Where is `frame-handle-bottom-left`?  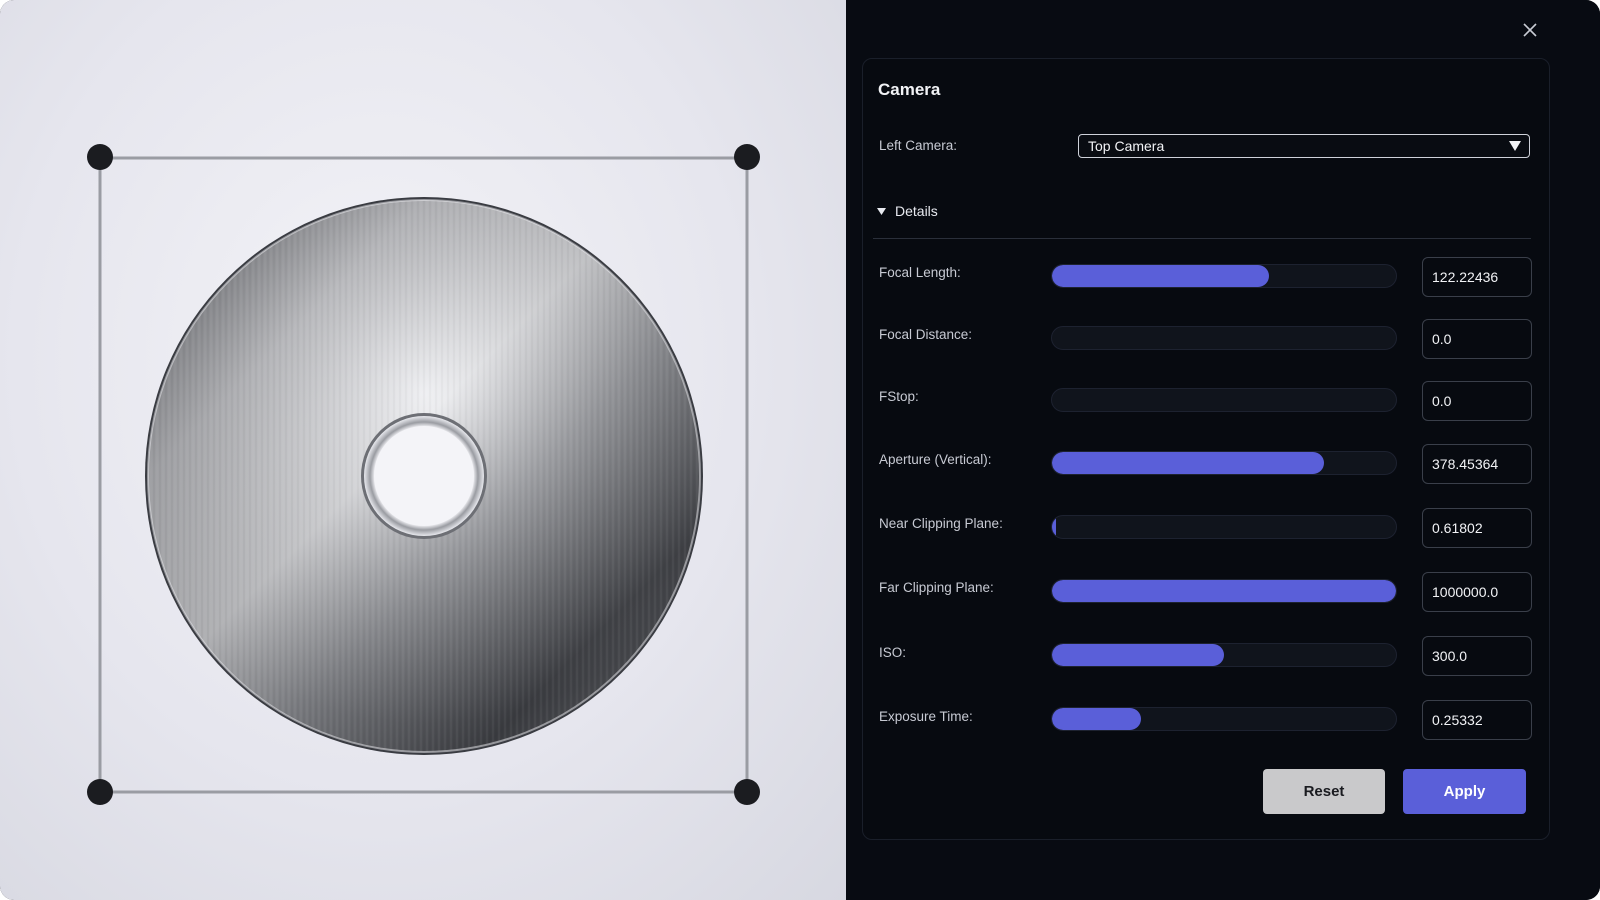
frame-handle-bottom-left is located at coordinates (100, 792).